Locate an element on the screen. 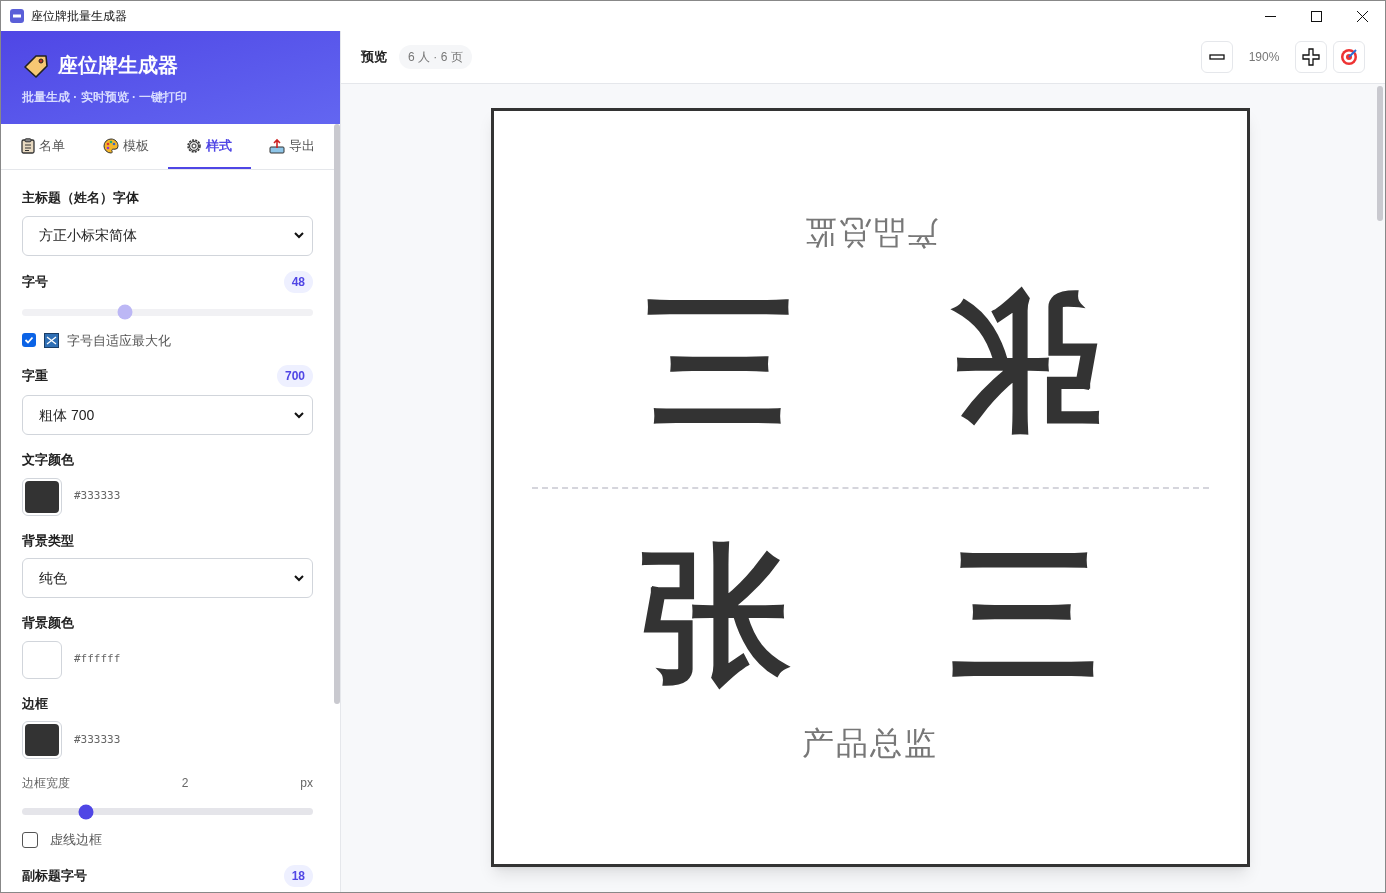  close-icon is located at coordinates (1362, 16).